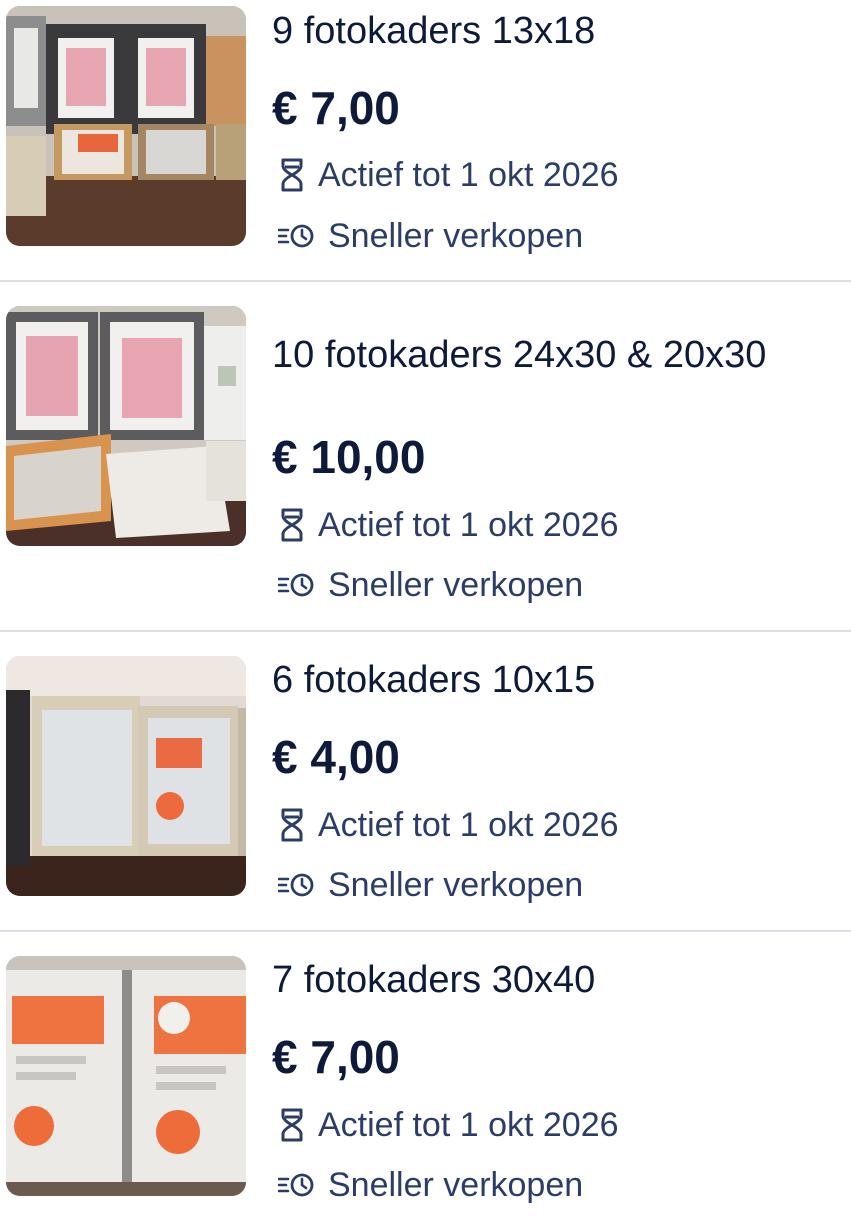 The image size is (851, 1230). Describe the element at coordinates (336, 757) in the screenshot. I see `listing-price: € 4,00` at that location.